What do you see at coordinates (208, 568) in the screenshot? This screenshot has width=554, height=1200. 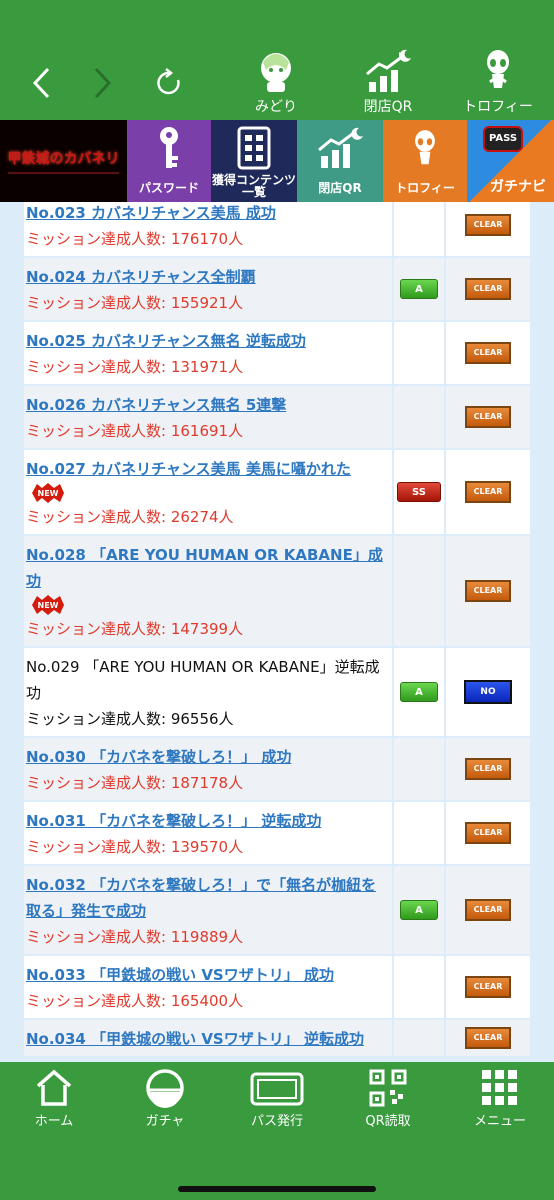 I see `mission-title: No.028 「ARE YOU HUMAN OR KABANE」成功` at bounding box center [208, 568].